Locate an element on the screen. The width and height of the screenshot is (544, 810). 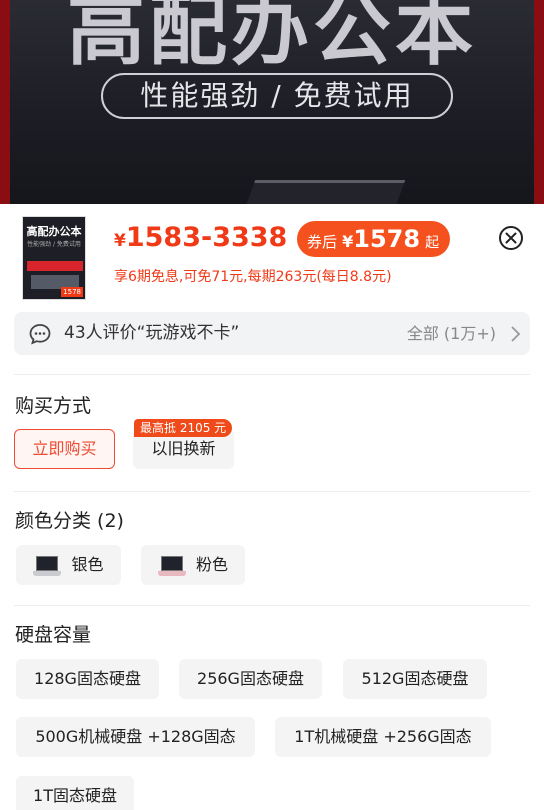
color-option-label: 粉色 is located at coordinates (211, 564).